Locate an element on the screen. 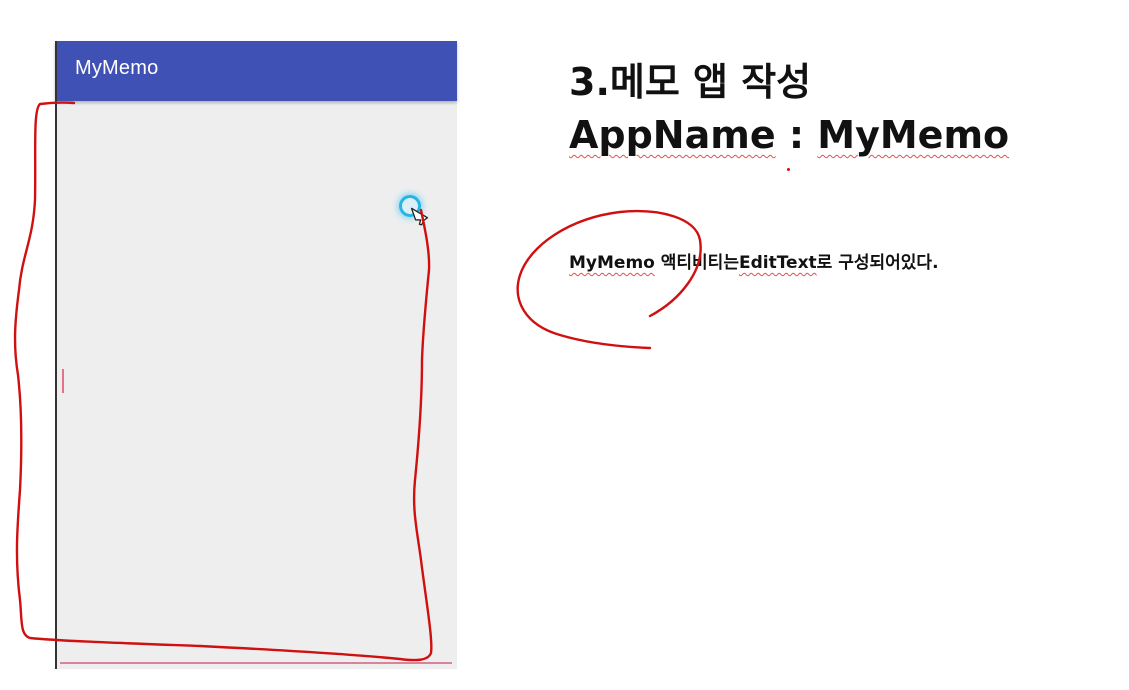 Image resolution: width=1129 pixels, height=690 pixels. annotation-circle-stroke is located at coordinates (609, 280).